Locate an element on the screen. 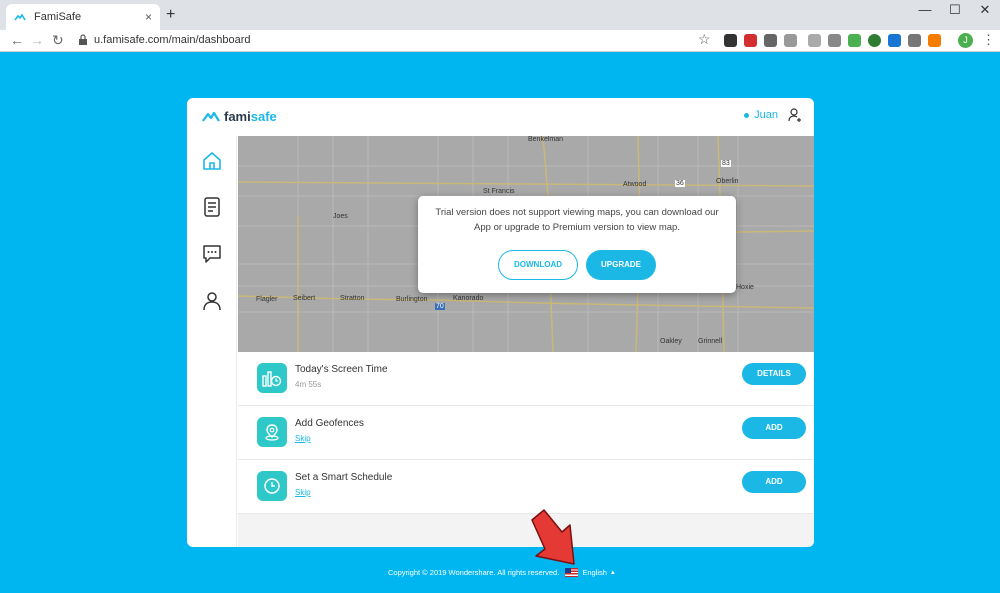 This screenshot has width=1000, height=593. sidebar is located at coordinates (212, 341).